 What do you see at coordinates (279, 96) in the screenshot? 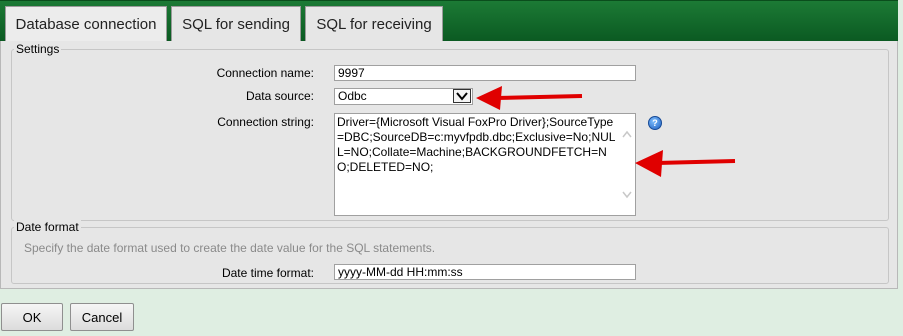
I see `data-source-label: Data source:` at bounding box center [279, 96].